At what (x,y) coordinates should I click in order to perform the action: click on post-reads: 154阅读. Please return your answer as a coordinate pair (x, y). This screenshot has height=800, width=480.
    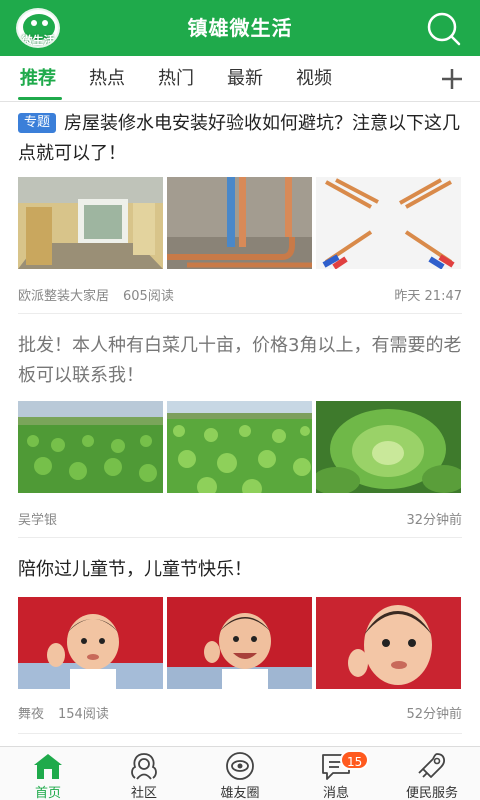
    Looking at the image, I should click on (83, 714).